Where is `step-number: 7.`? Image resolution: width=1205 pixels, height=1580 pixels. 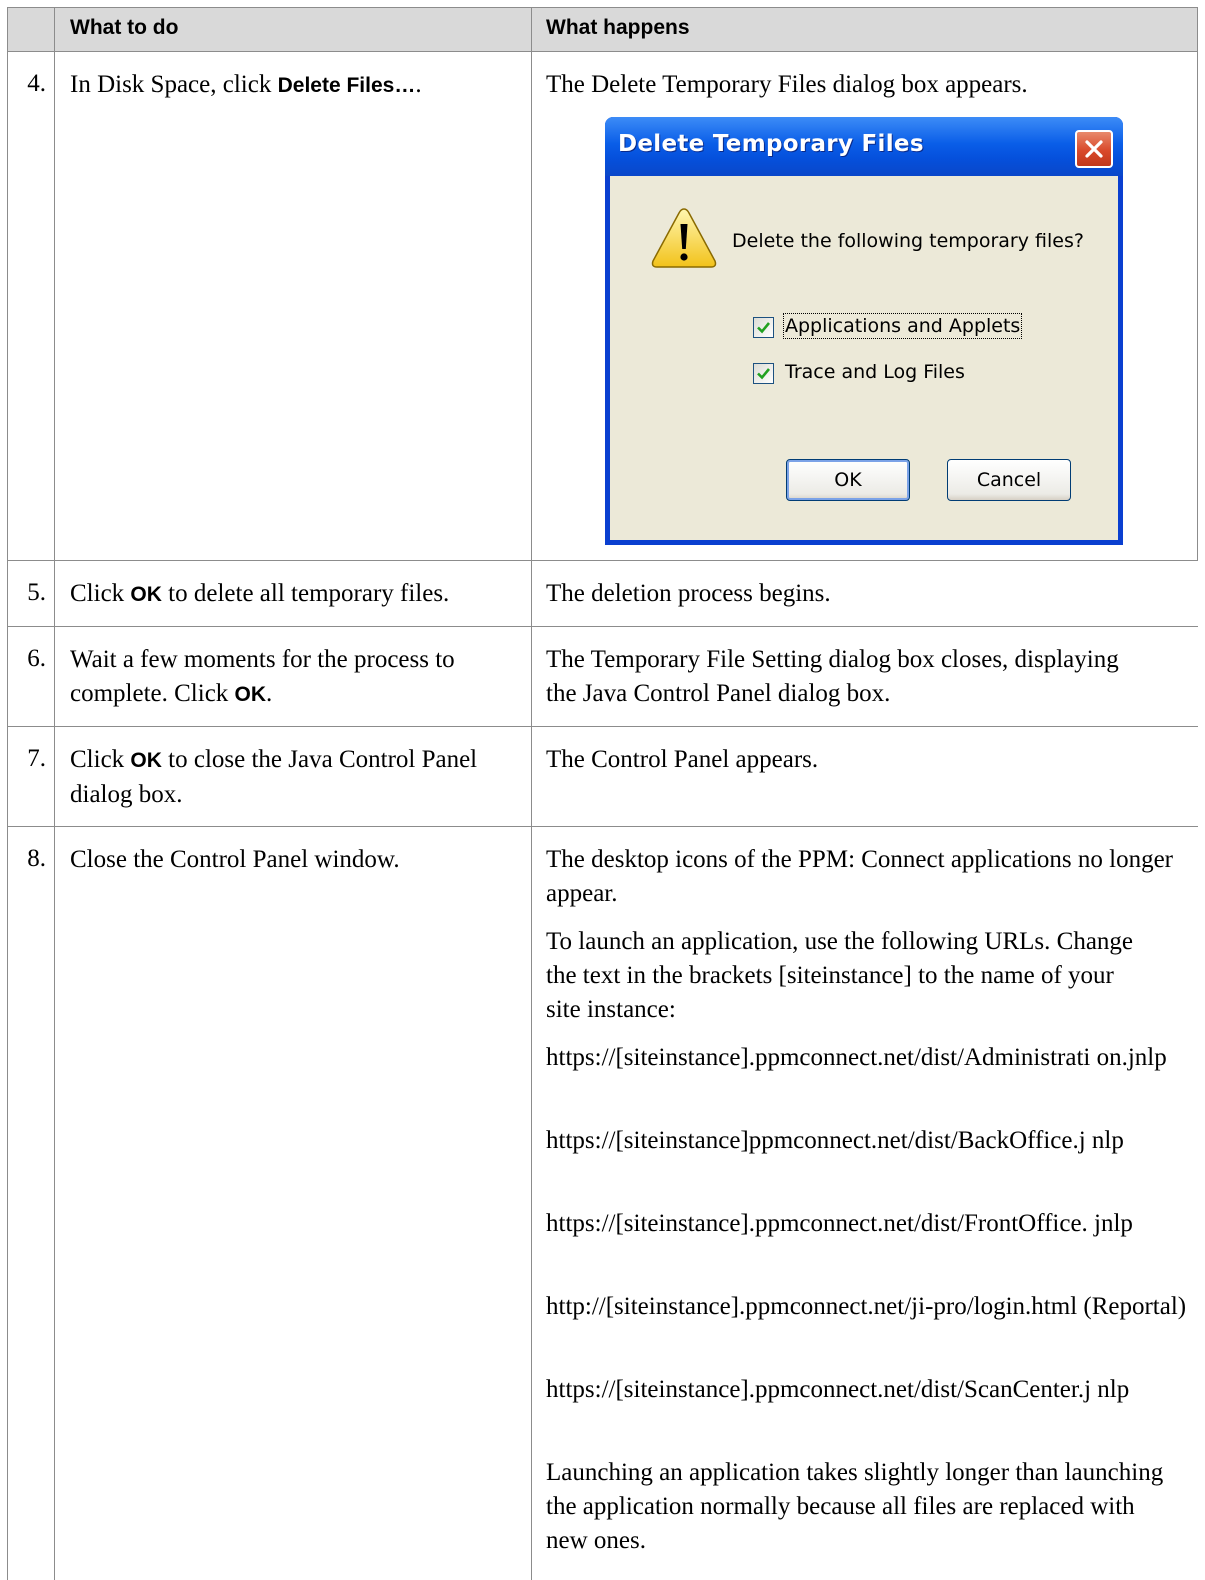
step-number: 7. is located at coordinates (36, 758).